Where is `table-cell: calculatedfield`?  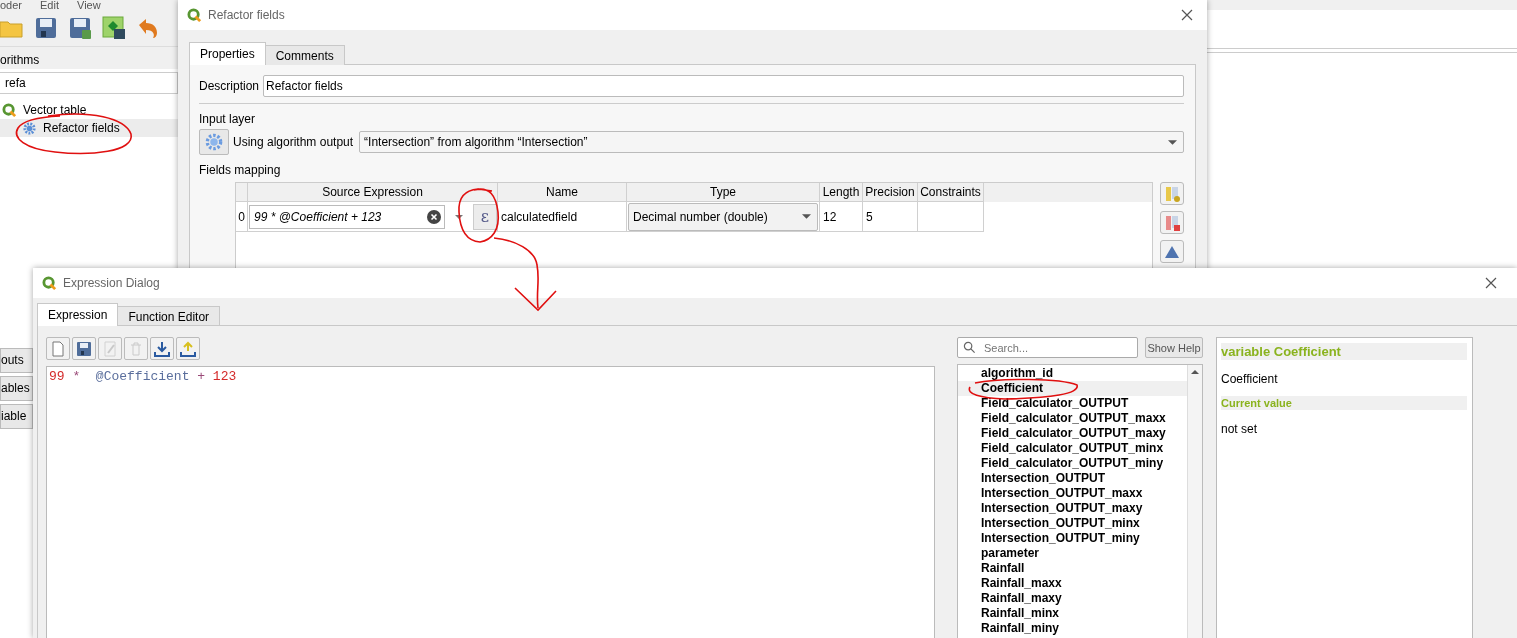 table-cell: calculatedfield is located at coordinates (562, 217).